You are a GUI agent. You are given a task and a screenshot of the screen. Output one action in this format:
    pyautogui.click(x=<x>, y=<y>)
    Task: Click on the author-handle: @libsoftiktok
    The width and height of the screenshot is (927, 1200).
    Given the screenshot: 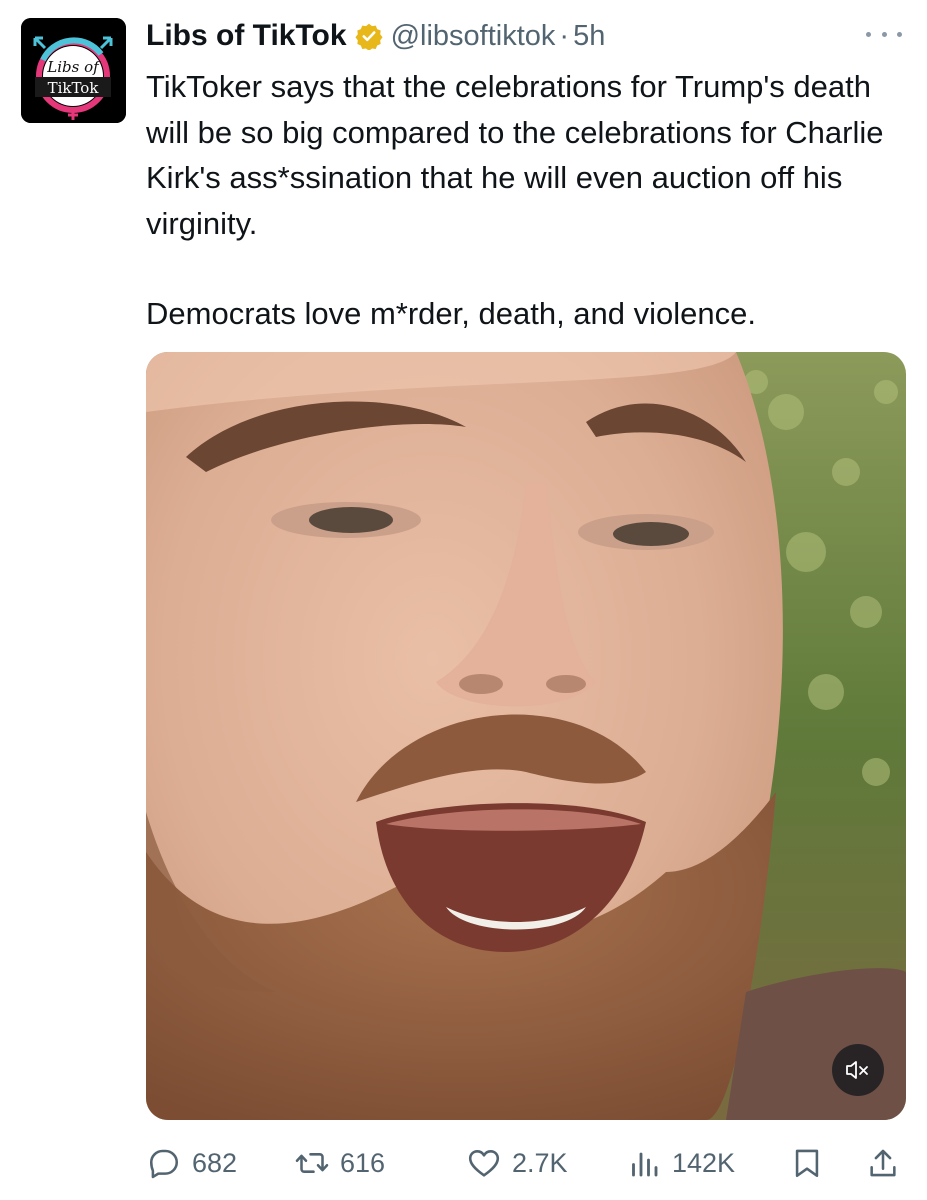 What is the action you would take?
    pyautogui.click(x=473, y=36)
    